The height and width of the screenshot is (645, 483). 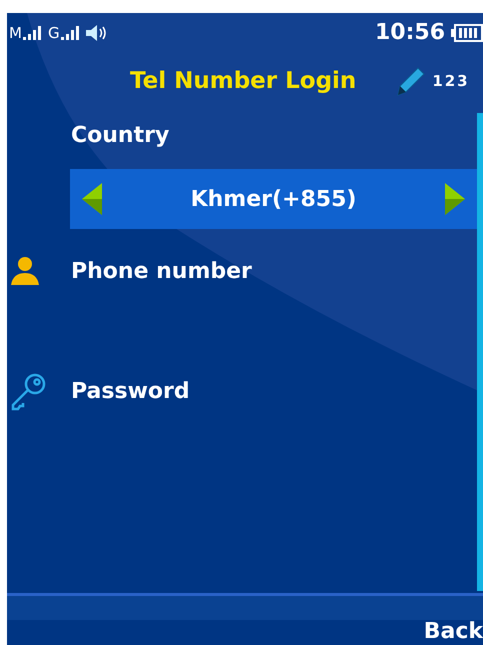 What do you see at coordinates (120, 136) in the screenshot?
I see `country-label: Country` at bounding box center [120, 136].